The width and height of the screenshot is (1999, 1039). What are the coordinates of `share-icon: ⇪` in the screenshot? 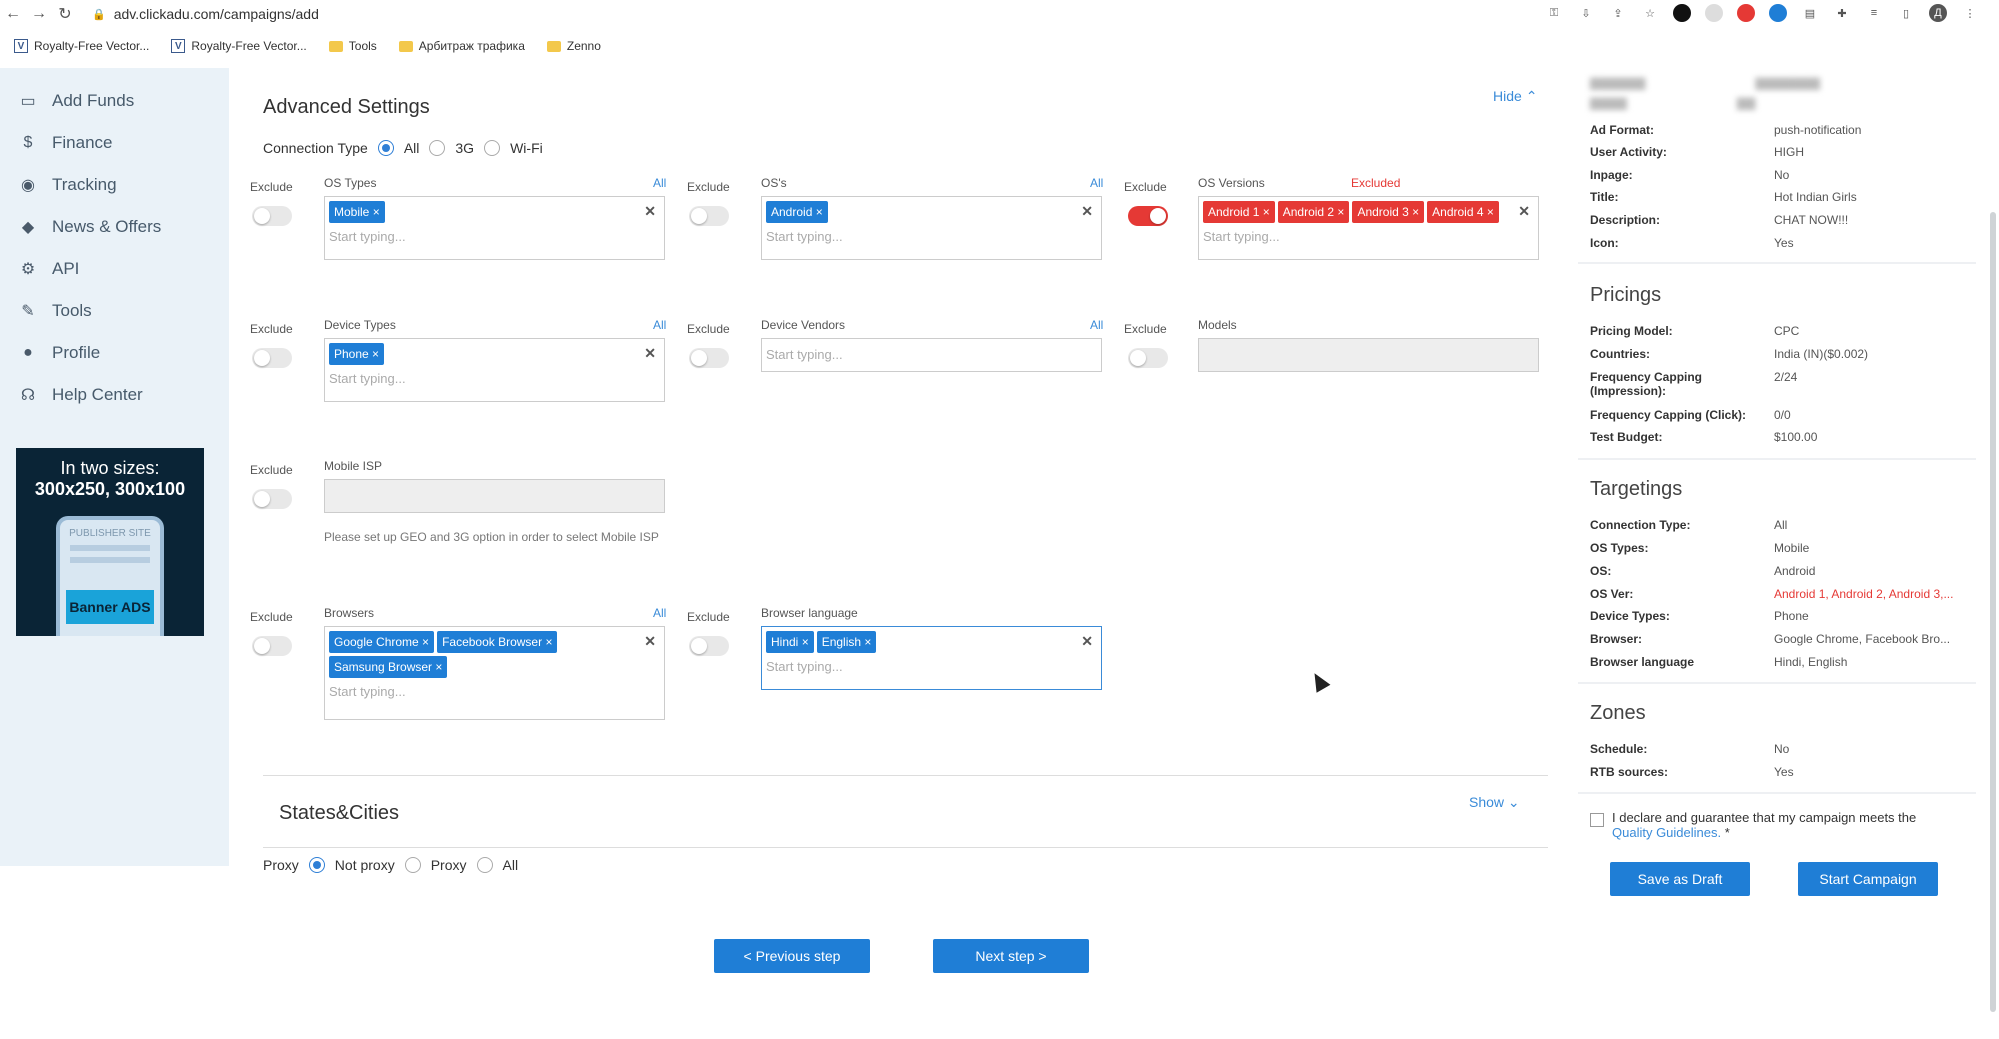 It's located at (1618, 13).